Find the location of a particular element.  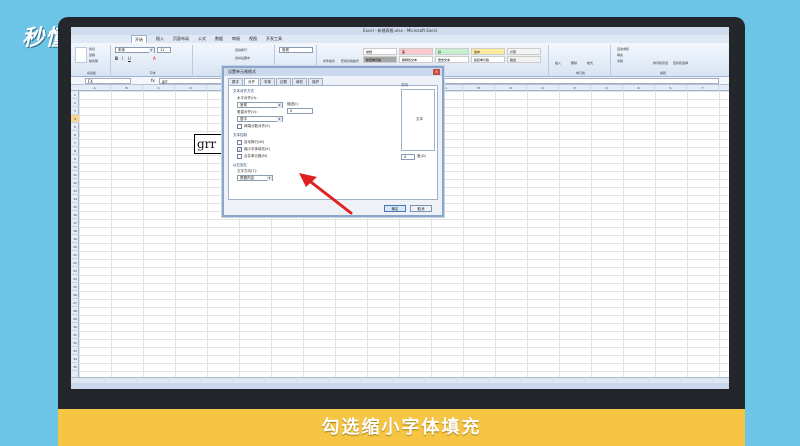

row-header: 12 is located at coordinates (75, 183).